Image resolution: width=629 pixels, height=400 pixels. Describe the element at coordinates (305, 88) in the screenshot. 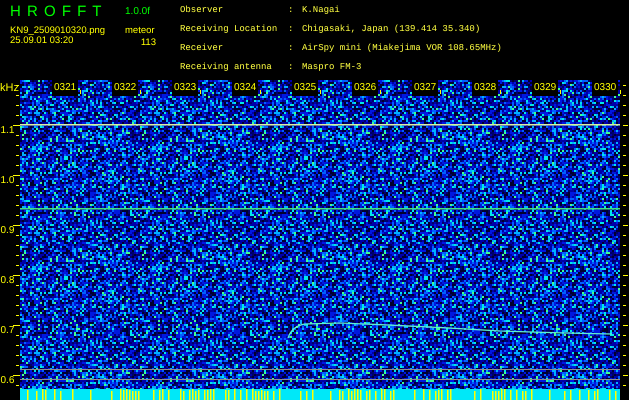

I see `time-label: 0325` at that location.